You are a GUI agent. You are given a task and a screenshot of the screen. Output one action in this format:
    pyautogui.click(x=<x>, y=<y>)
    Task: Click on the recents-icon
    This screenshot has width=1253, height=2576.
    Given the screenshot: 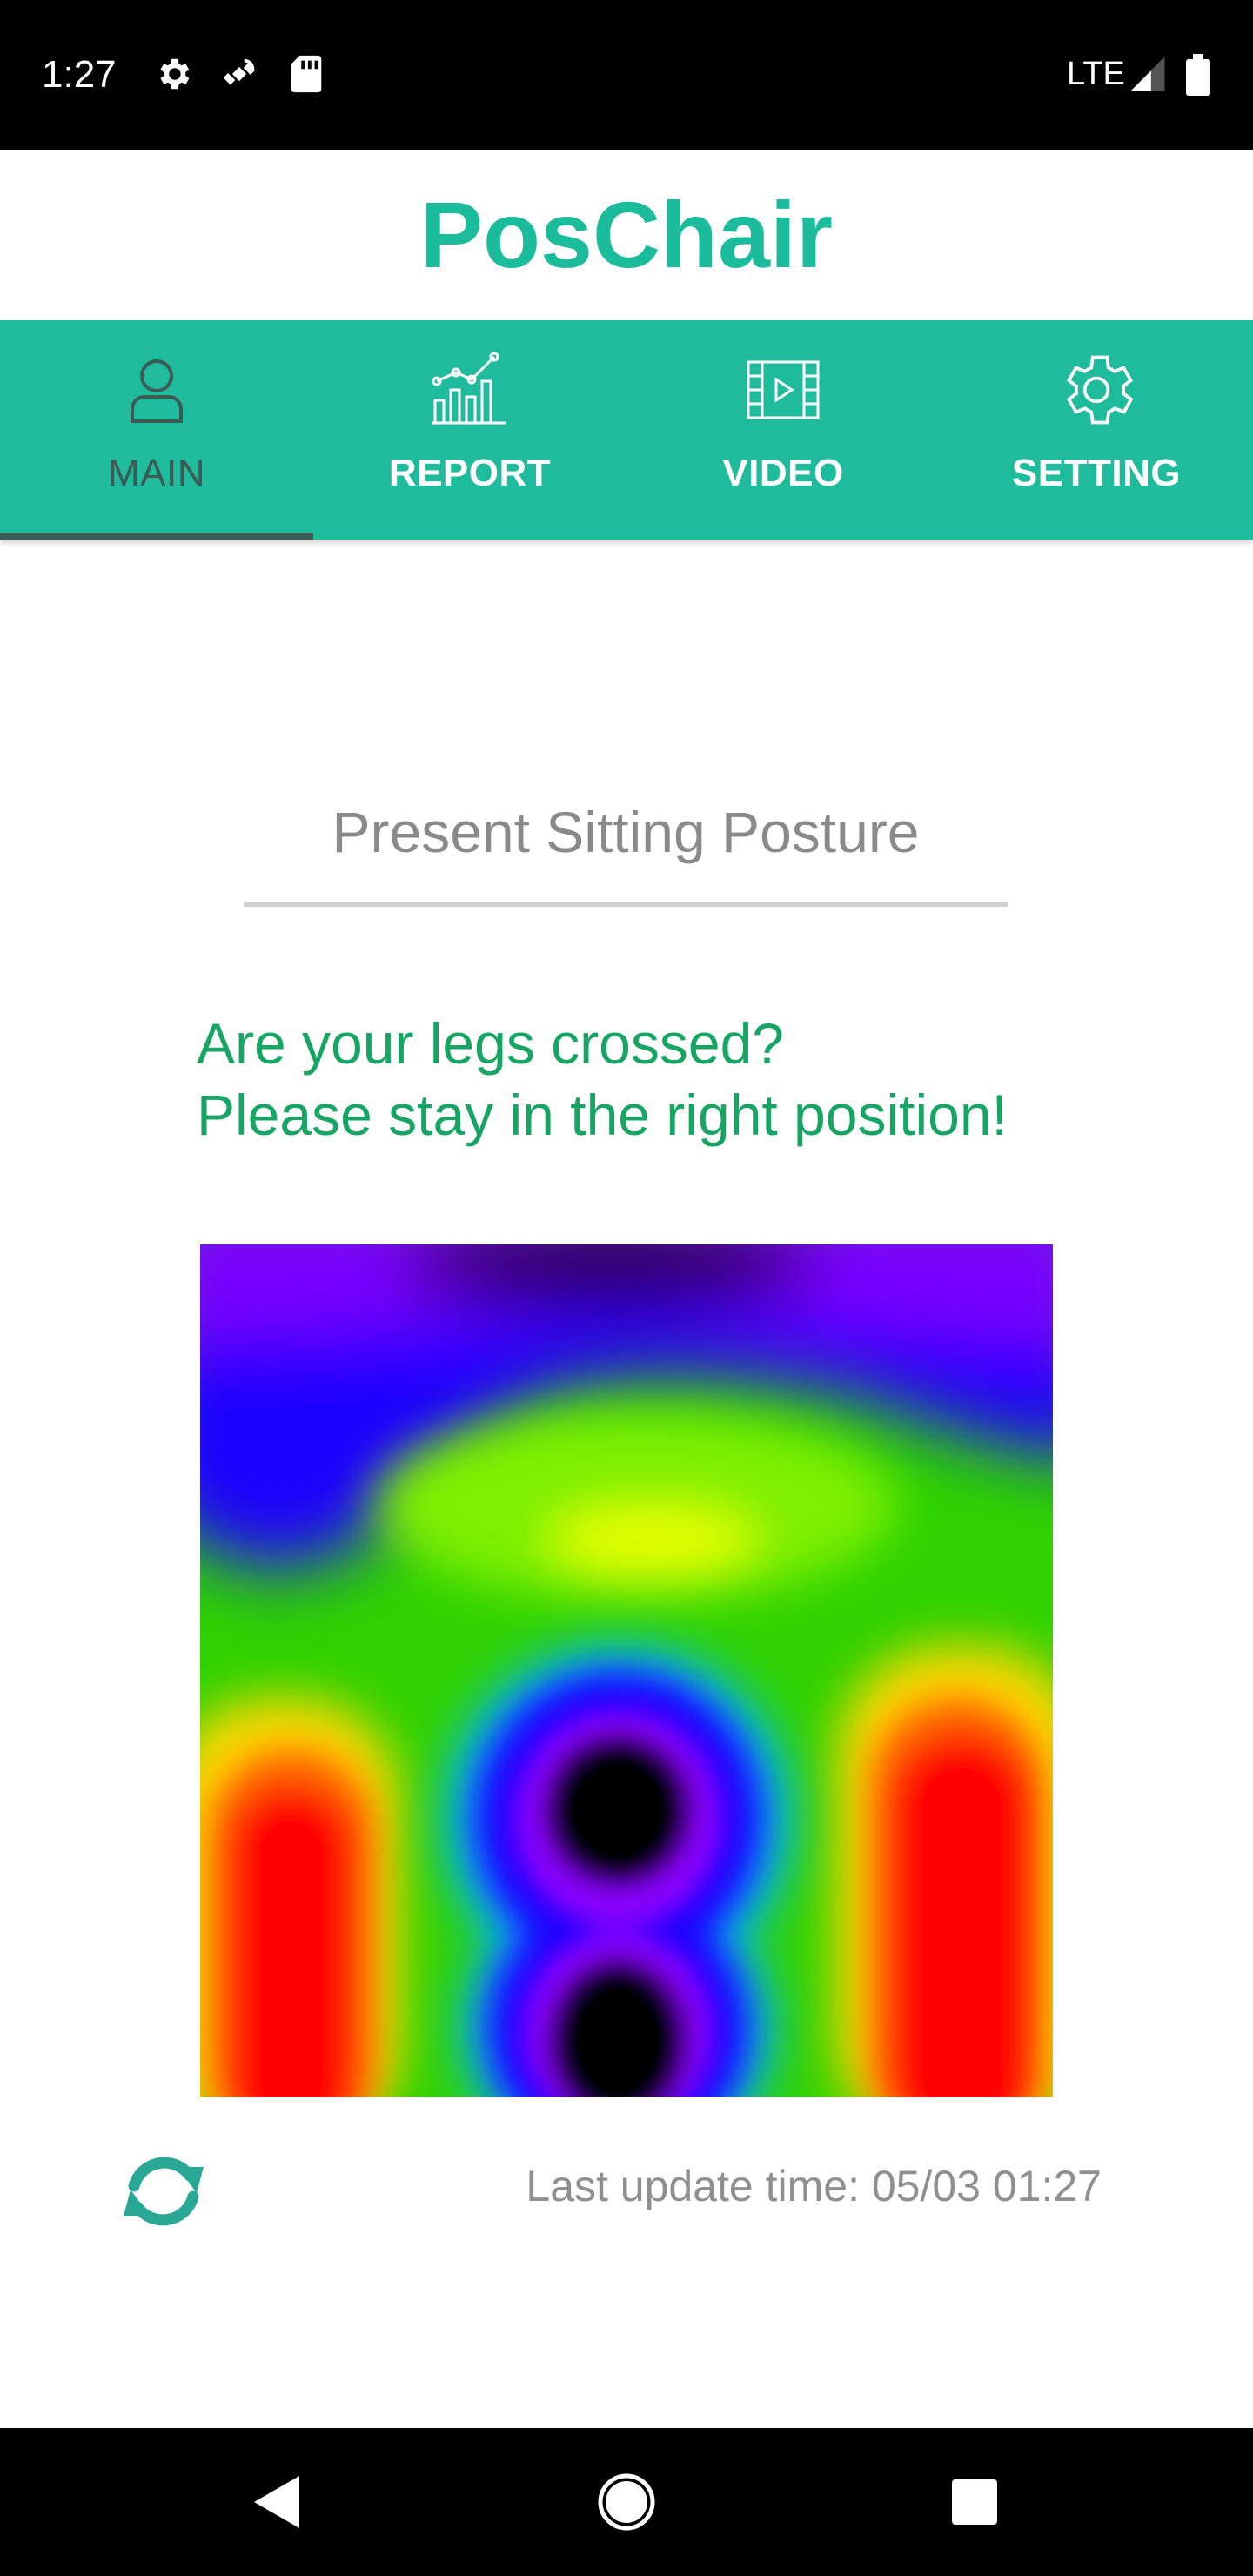 What is the action you would take?
    pyautogui.click(x=974, y=2502)
    